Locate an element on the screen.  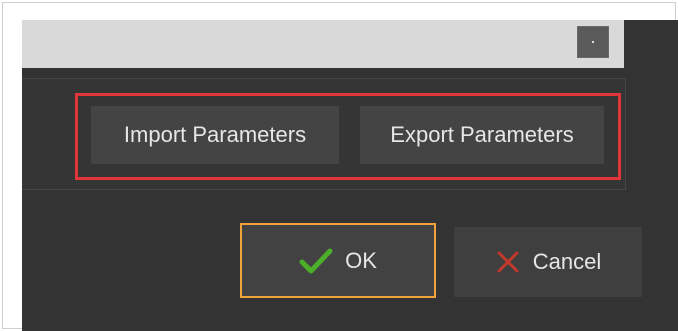
parameter-field is located at coordinates (323, 44).